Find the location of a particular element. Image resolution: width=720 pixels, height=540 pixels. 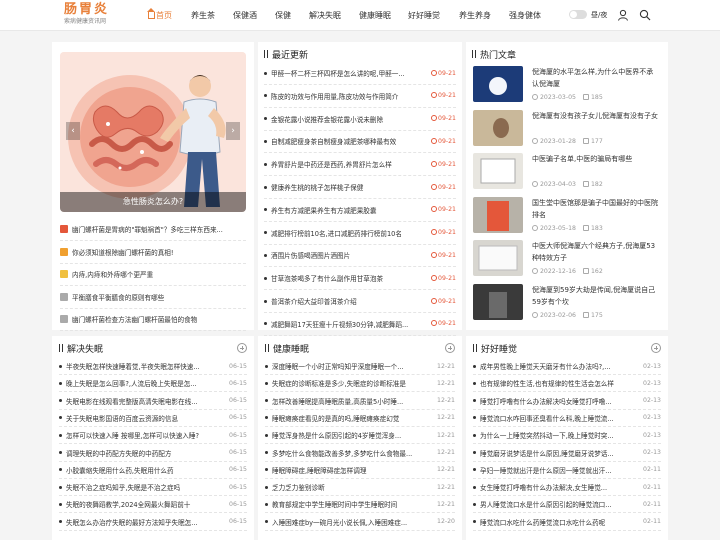

list-item: 普洱茶介绍大益印普洱茶介绍 09-21 is located at coordinates (360, 301).